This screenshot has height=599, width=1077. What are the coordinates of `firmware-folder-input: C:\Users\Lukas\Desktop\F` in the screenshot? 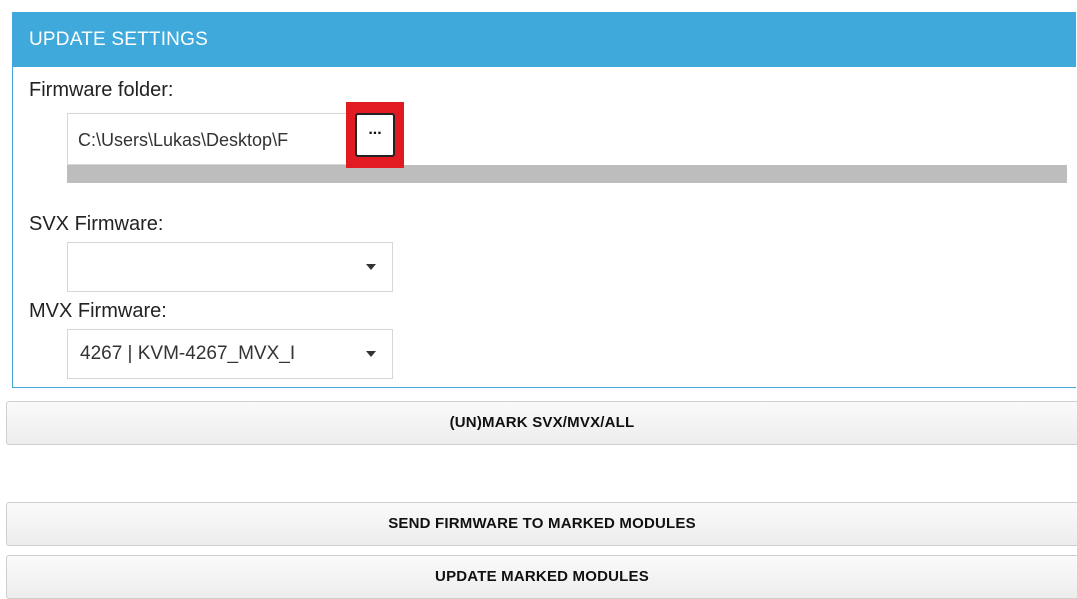 It's located at (217, 139).